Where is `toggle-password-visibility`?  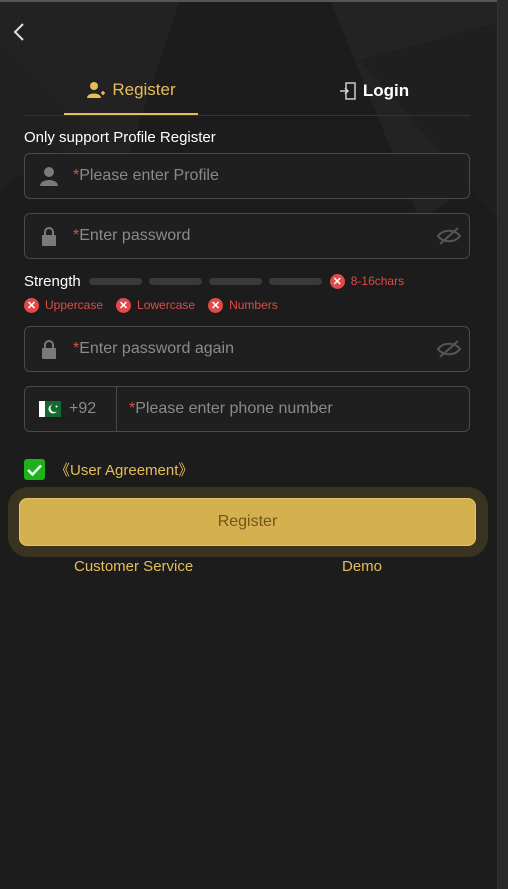
toggle-password-visibility is located at coordinates (449, 236).